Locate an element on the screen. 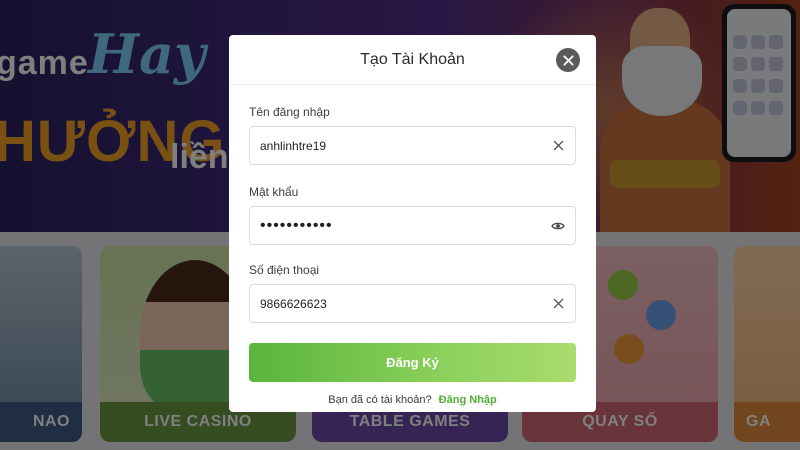 The width and height of the screenshot is (800, 450). eye-icon is located at coordinates (558, 226).